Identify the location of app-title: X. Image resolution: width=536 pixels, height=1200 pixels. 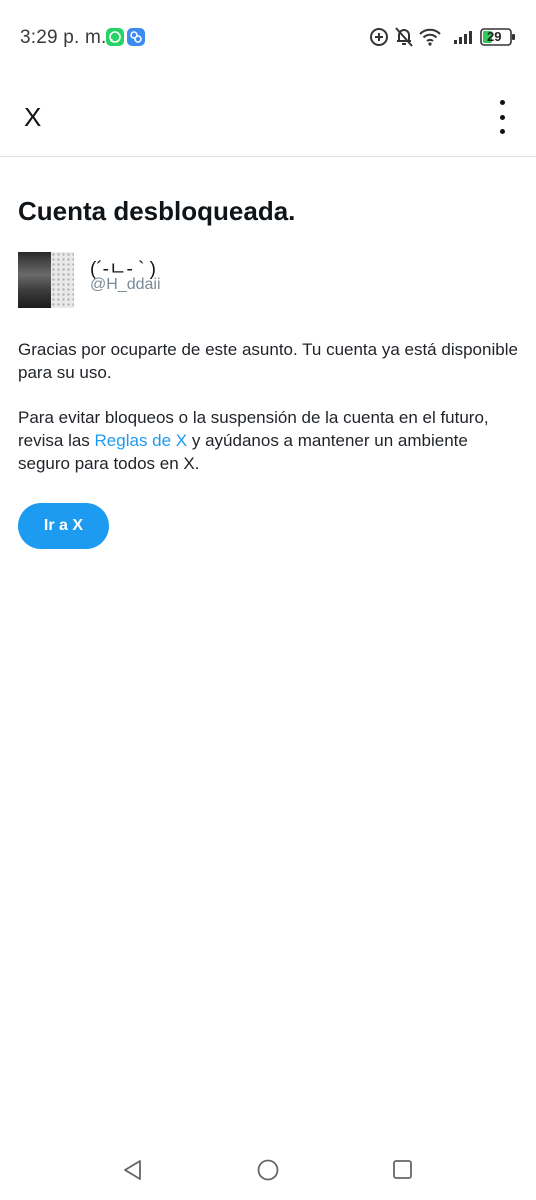
(33, 117).